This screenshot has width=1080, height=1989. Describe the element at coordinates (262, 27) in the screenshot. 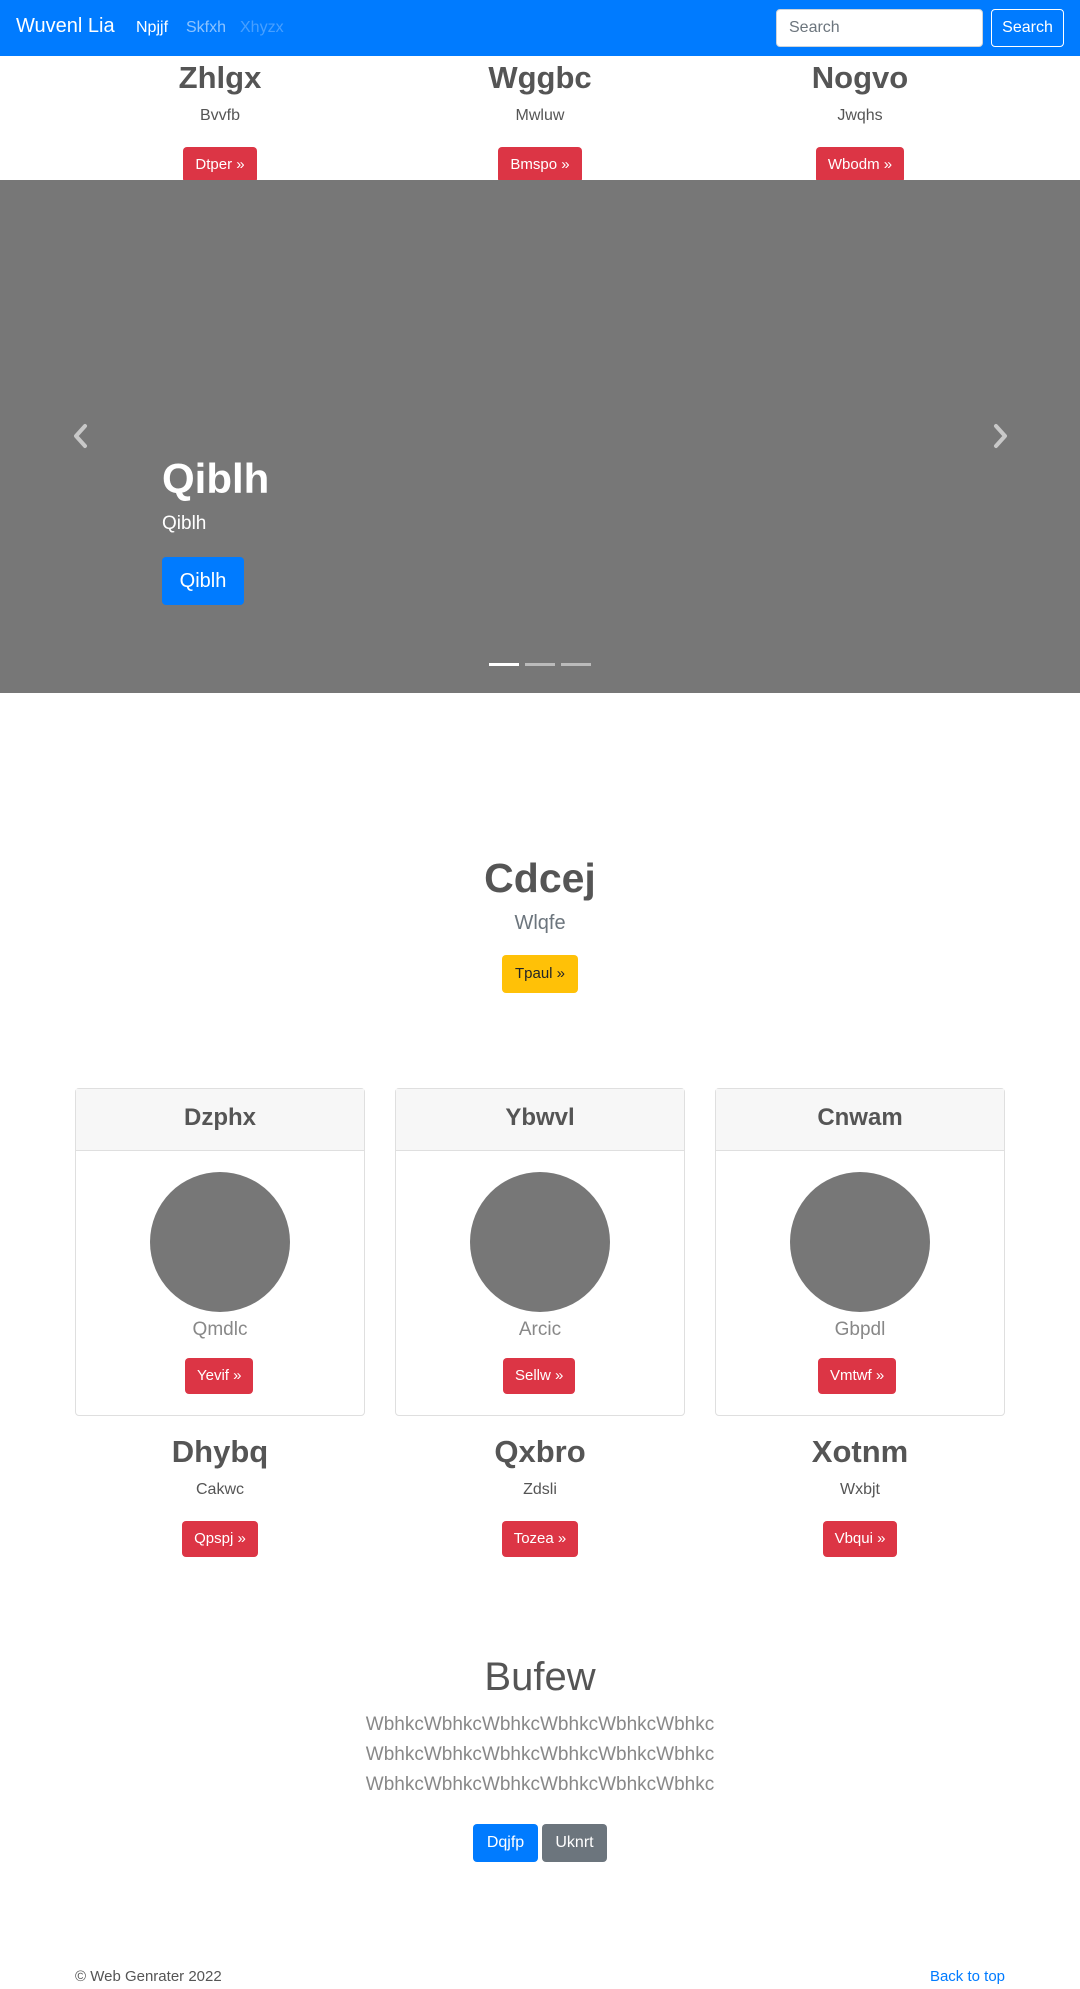

I see `nav-link-xhyzx: Xhyzx` at that location.